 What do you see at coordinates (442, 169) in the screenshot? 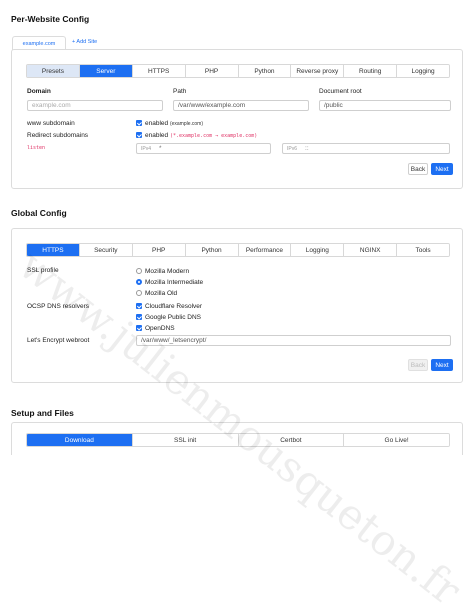
I see `next-button: Next` at bounding box center [442, 169].